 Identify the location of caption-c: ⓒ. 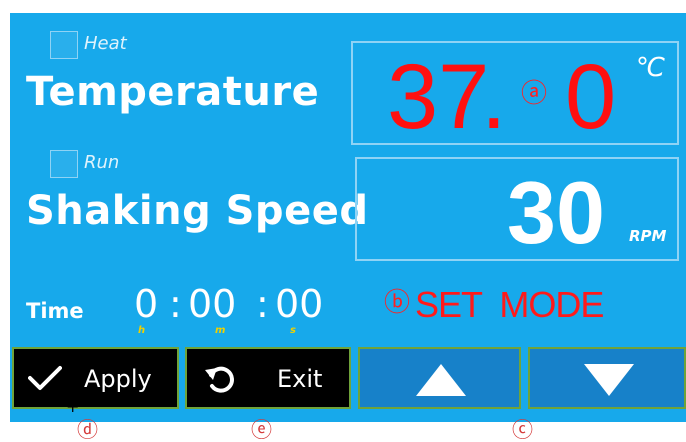
(522, 430).